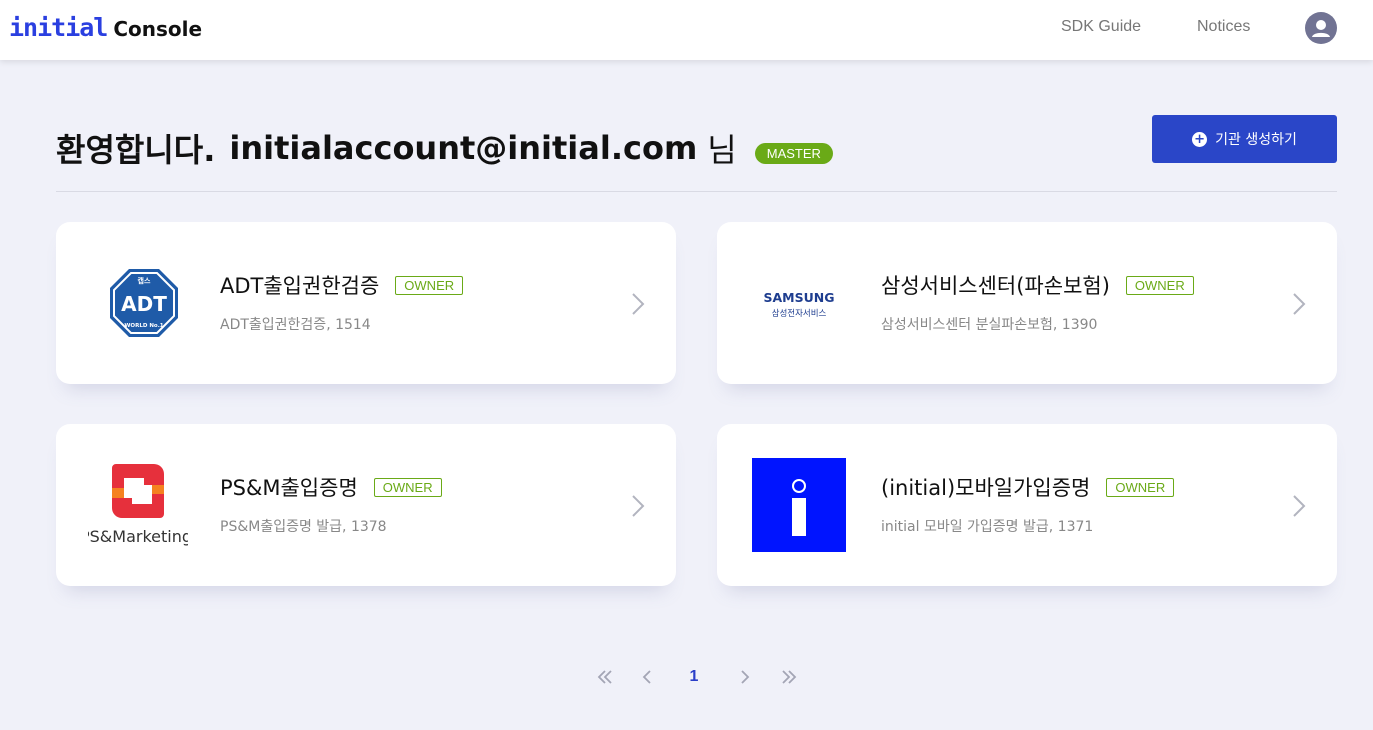 Image resolution: width=1373 pixels, height=730 pixels. I want to click on psm-logo-text: PS&Marketing, so click(138, 536).